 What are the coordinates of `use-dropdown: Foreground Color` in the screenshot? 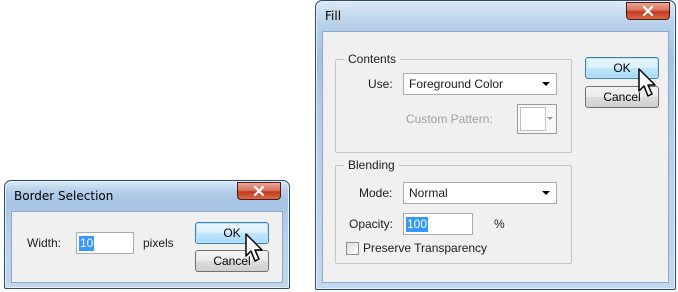 It's located at (480, 84).